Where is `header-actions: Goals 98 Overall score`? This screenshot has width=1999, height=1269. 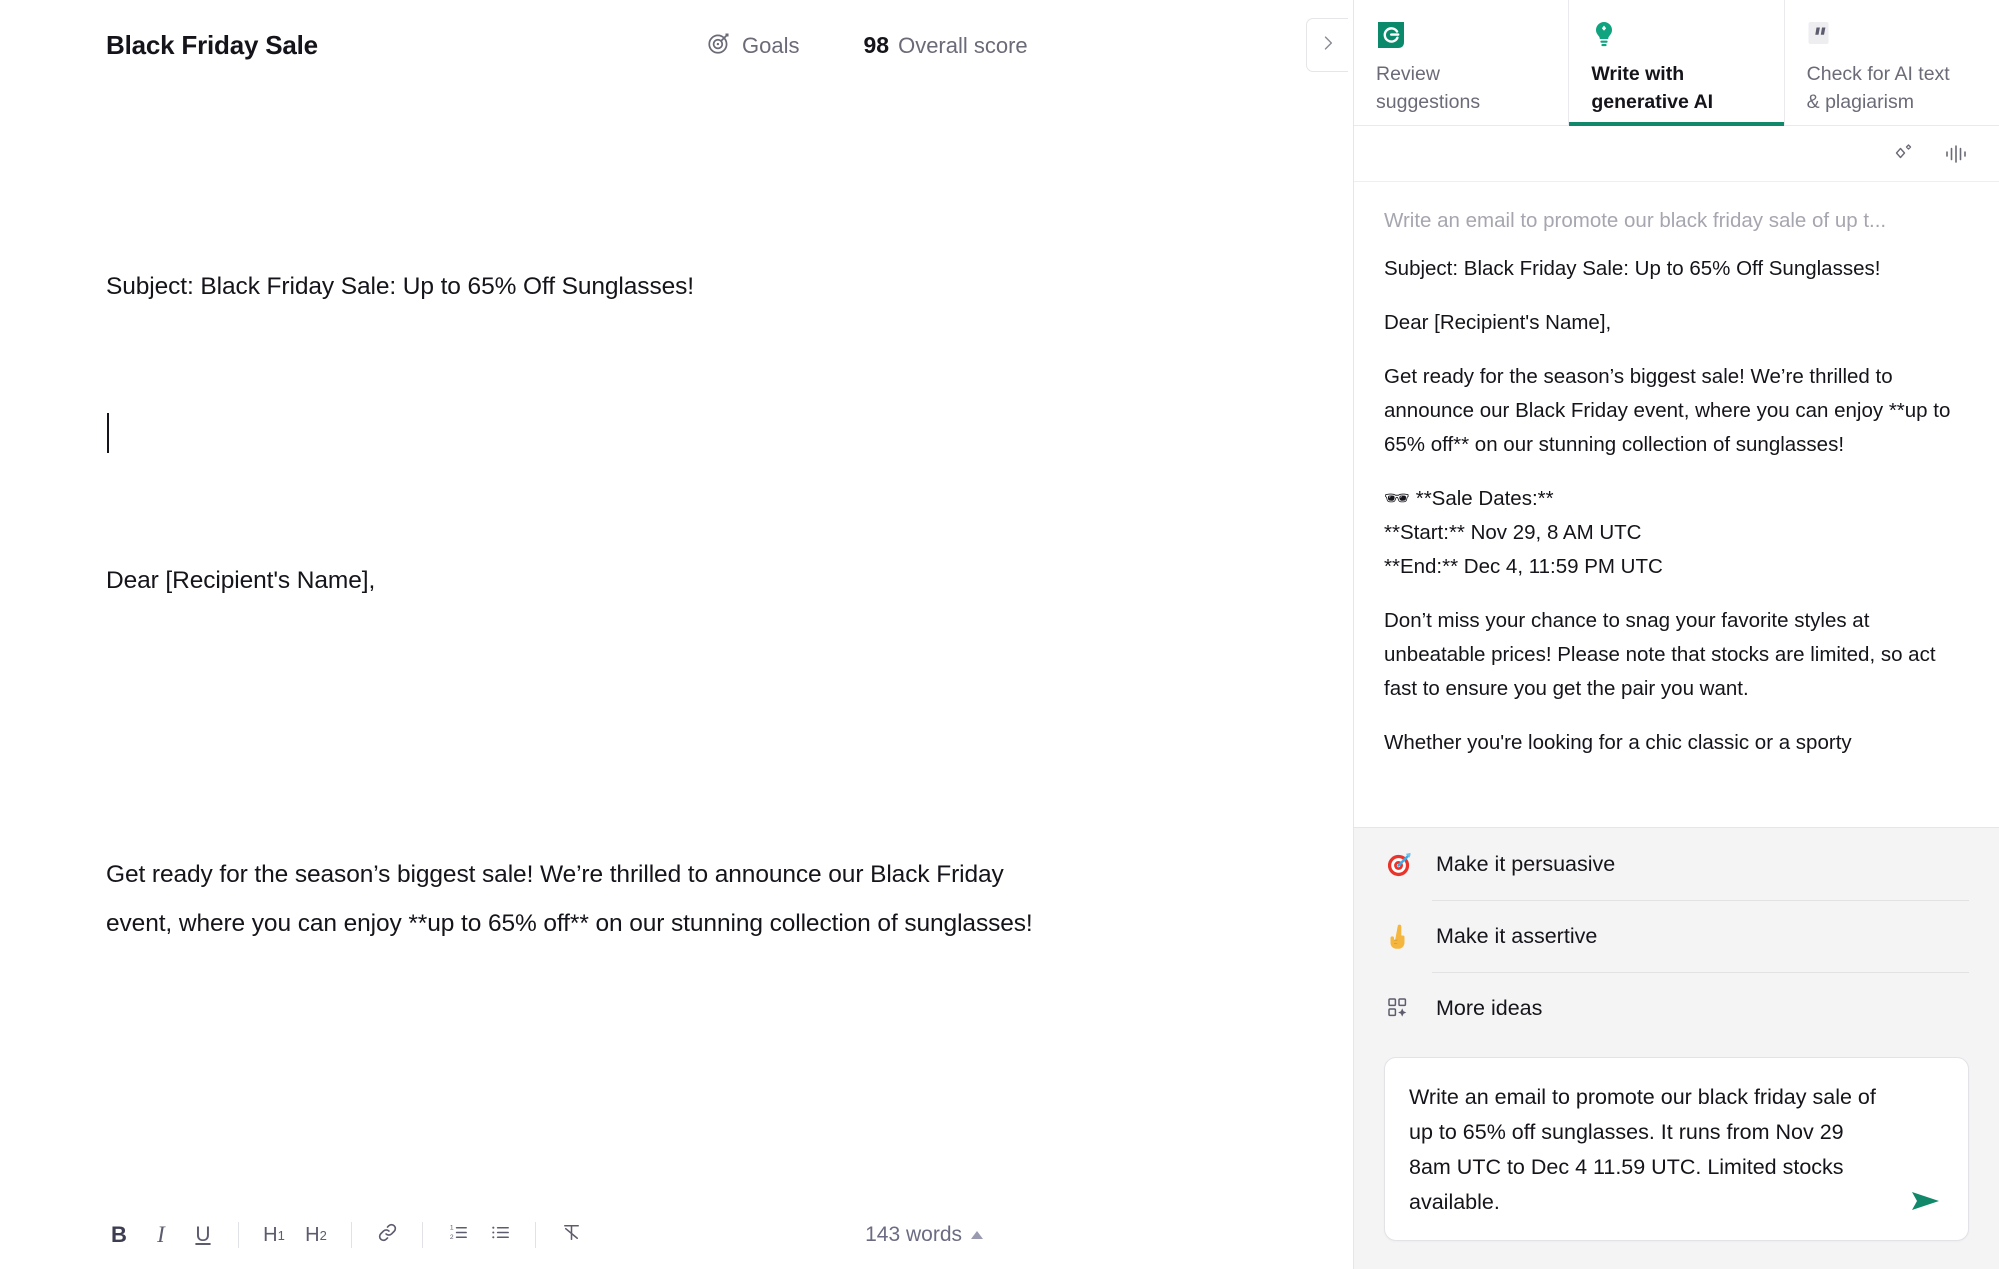 header-actions: Goals 98 Overall score is located at coordinates (867, 45).